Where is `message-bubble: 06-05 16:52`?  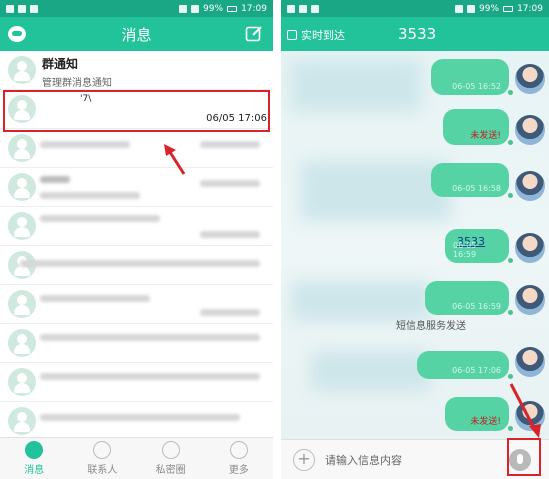 message-bubble: 06-05 16:52 is located at coordinates (470, 77).